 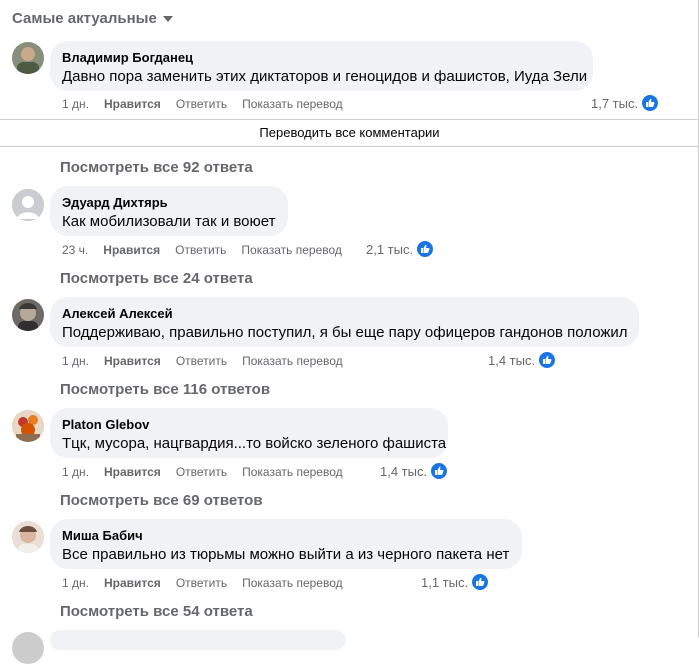 I want to click on comment-author: Эдуард Дихтярь, so click(x=169, y=202).